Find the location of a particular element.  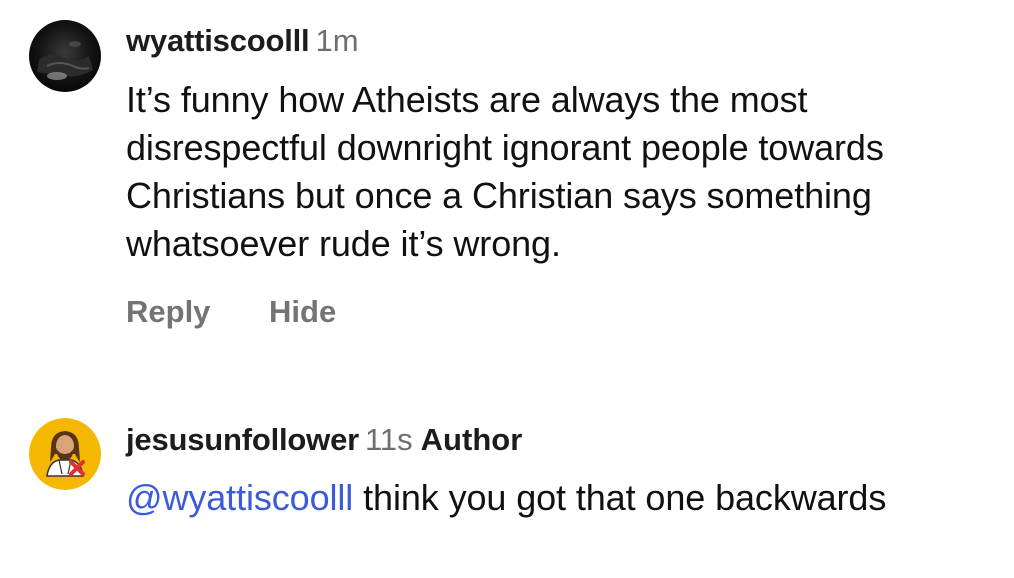

username: wyattiscoolll is located at coordinates (218, 40).